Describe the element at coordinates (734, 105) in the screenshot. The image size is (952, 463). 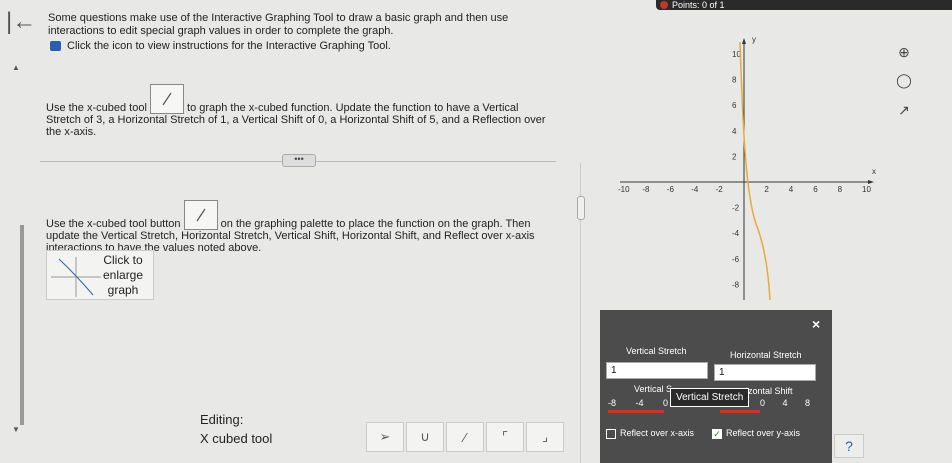
I see `y-tick-label: 6` at that location.